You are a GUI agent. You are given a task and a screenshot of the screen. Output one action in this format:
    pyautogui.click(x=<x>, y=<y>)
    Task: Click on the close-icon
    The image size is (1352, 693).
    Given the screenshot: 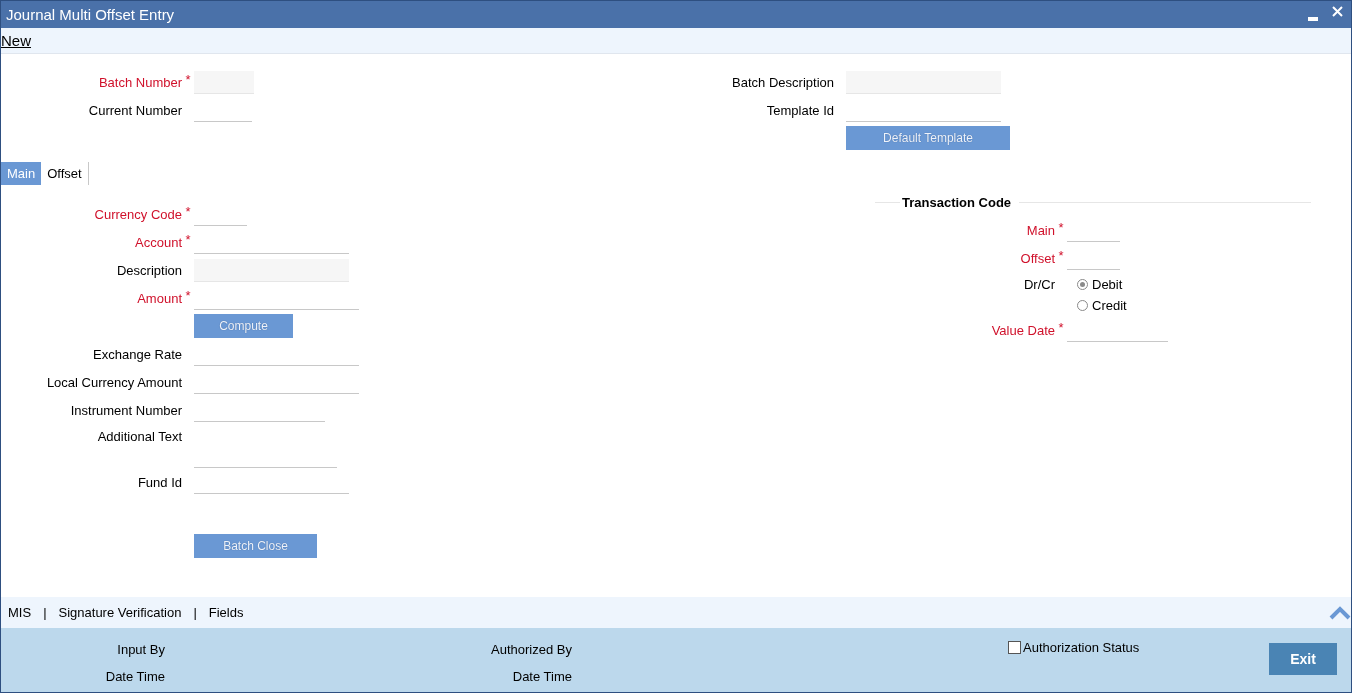 What is the action you would take?
    pyautogui.click(x=1337, y=11)
    